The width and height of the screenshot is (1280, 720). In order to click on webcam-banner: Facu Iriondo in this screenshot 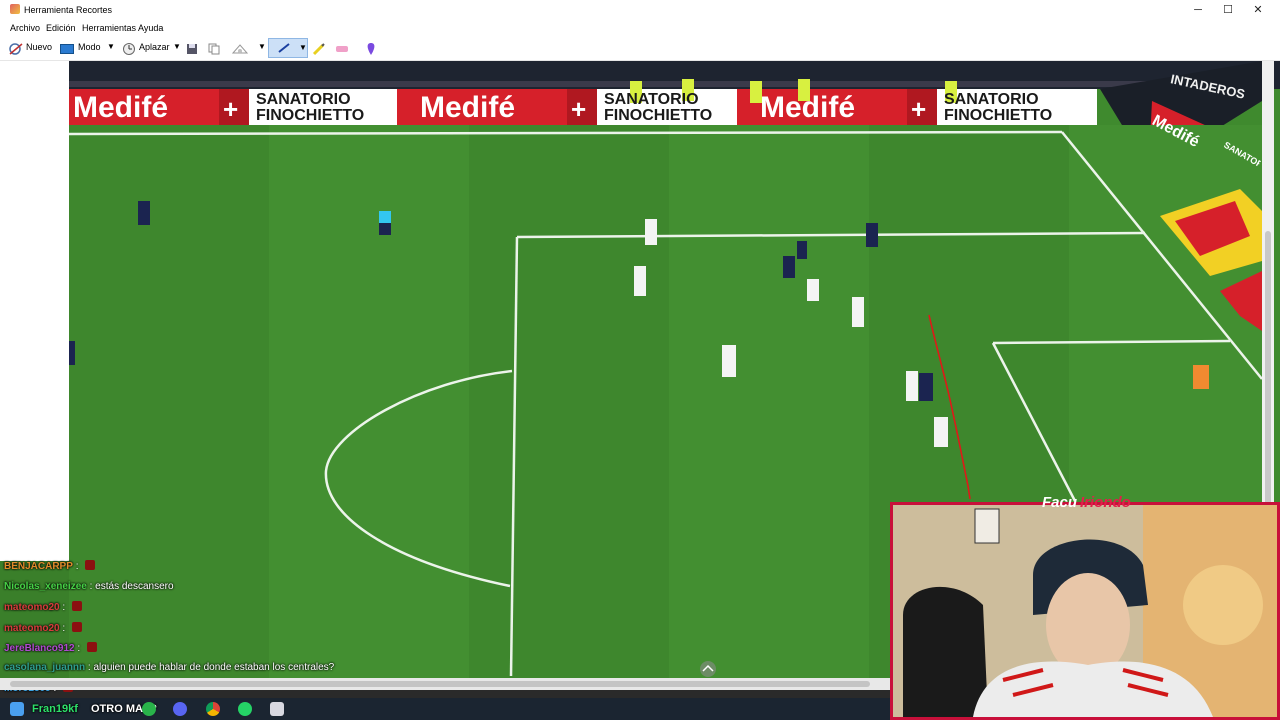, I will do `click(1085, 503)`.